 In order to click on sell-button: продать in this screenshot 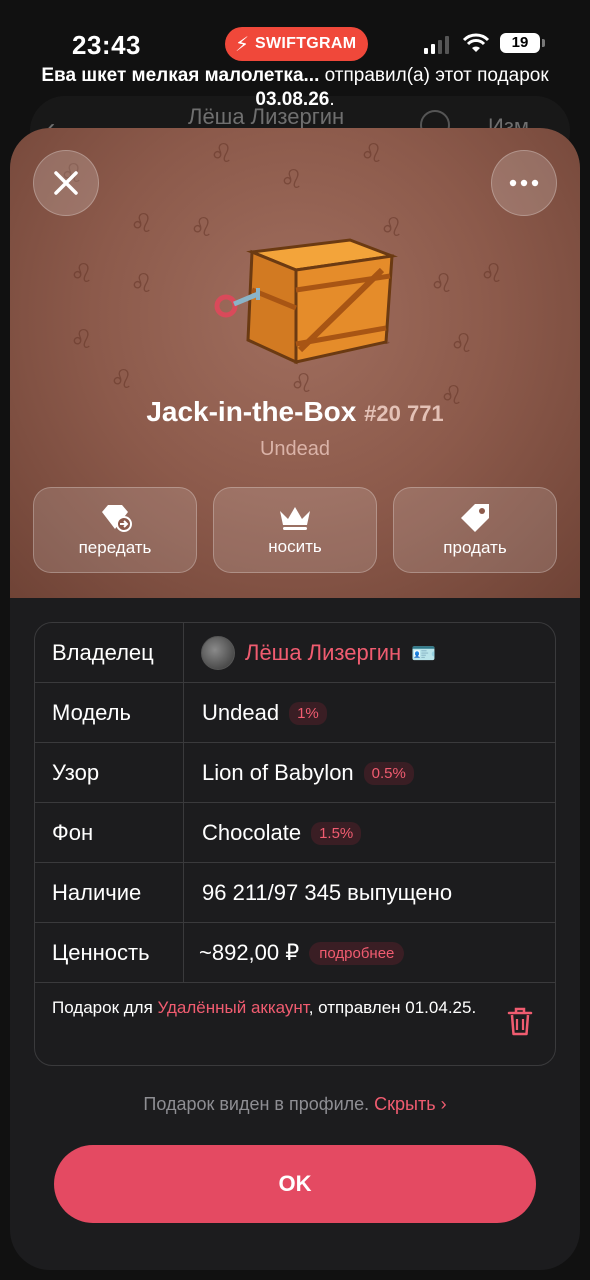, I will do `click(475, 530)`.